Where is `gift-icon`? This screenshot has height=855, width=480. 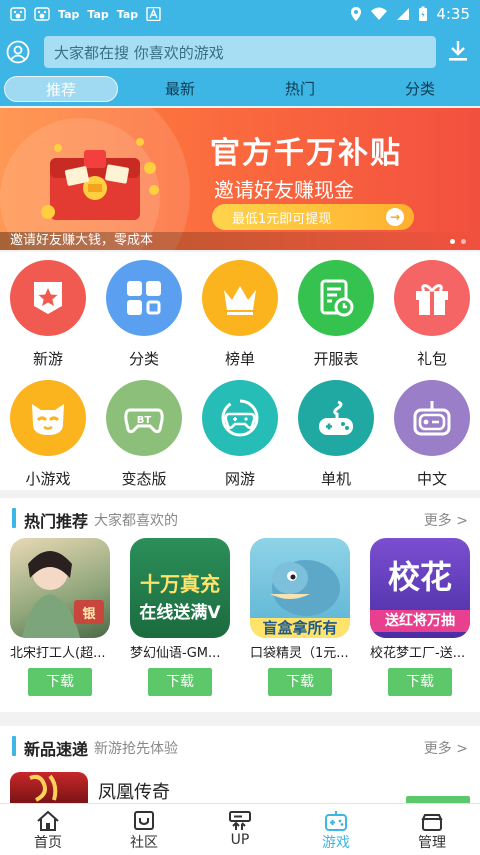
gift-icon is located at coordinates (432, 299).